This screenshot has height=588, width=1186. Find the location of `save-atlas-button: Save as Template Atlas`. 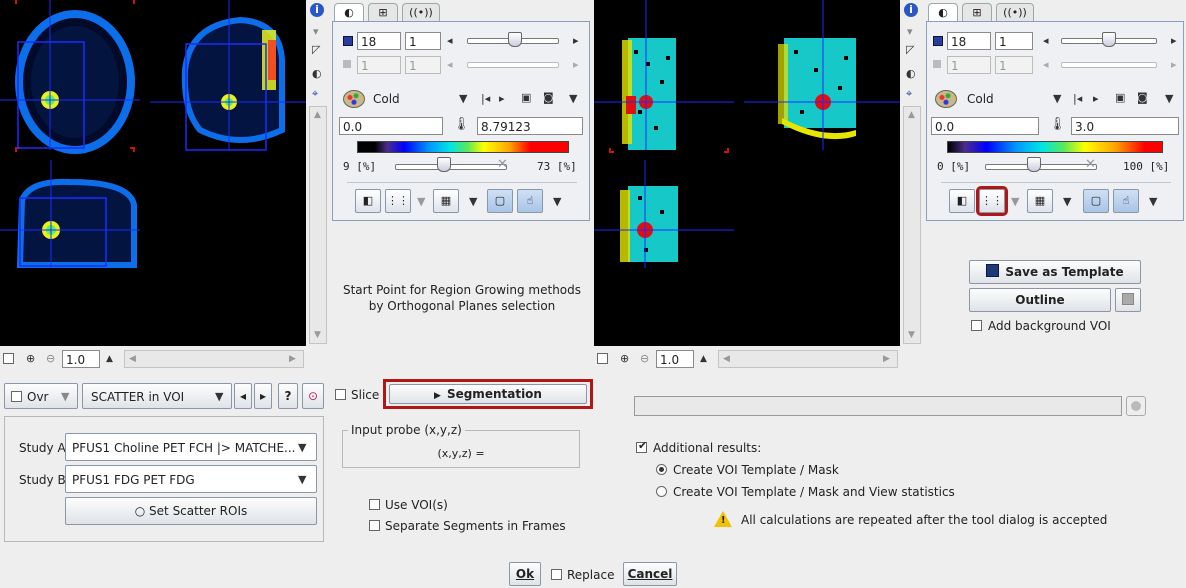

save-atlas-button: Save as Template Atlas is located at coordinates (1055, 280).